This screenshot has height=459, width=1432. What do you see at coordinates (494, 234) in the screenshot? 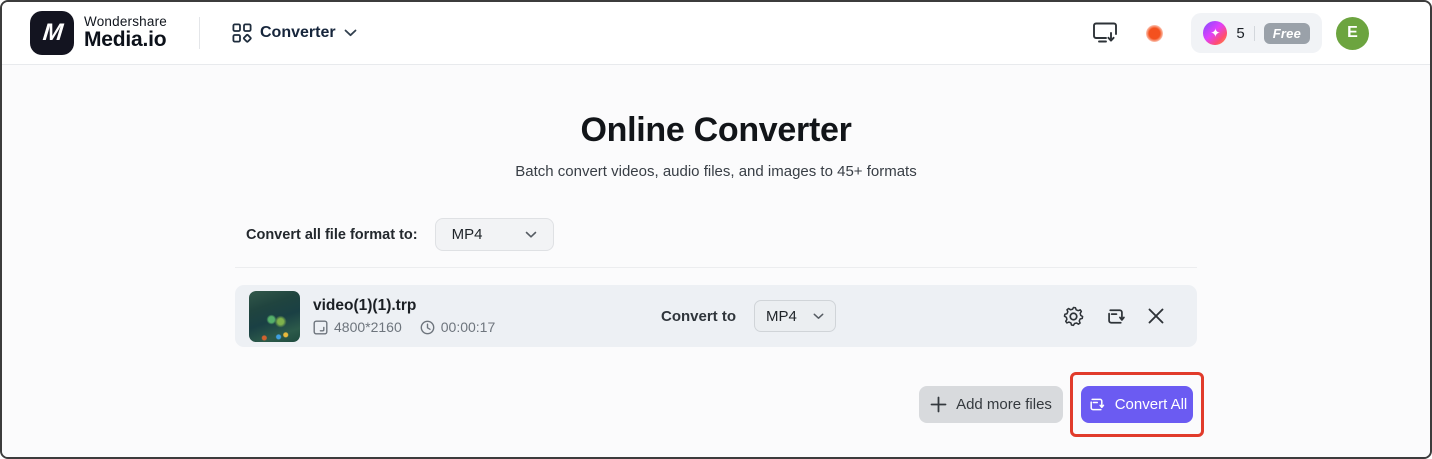
I see `global-format-select: MP4` at bounding box center [494, 234].